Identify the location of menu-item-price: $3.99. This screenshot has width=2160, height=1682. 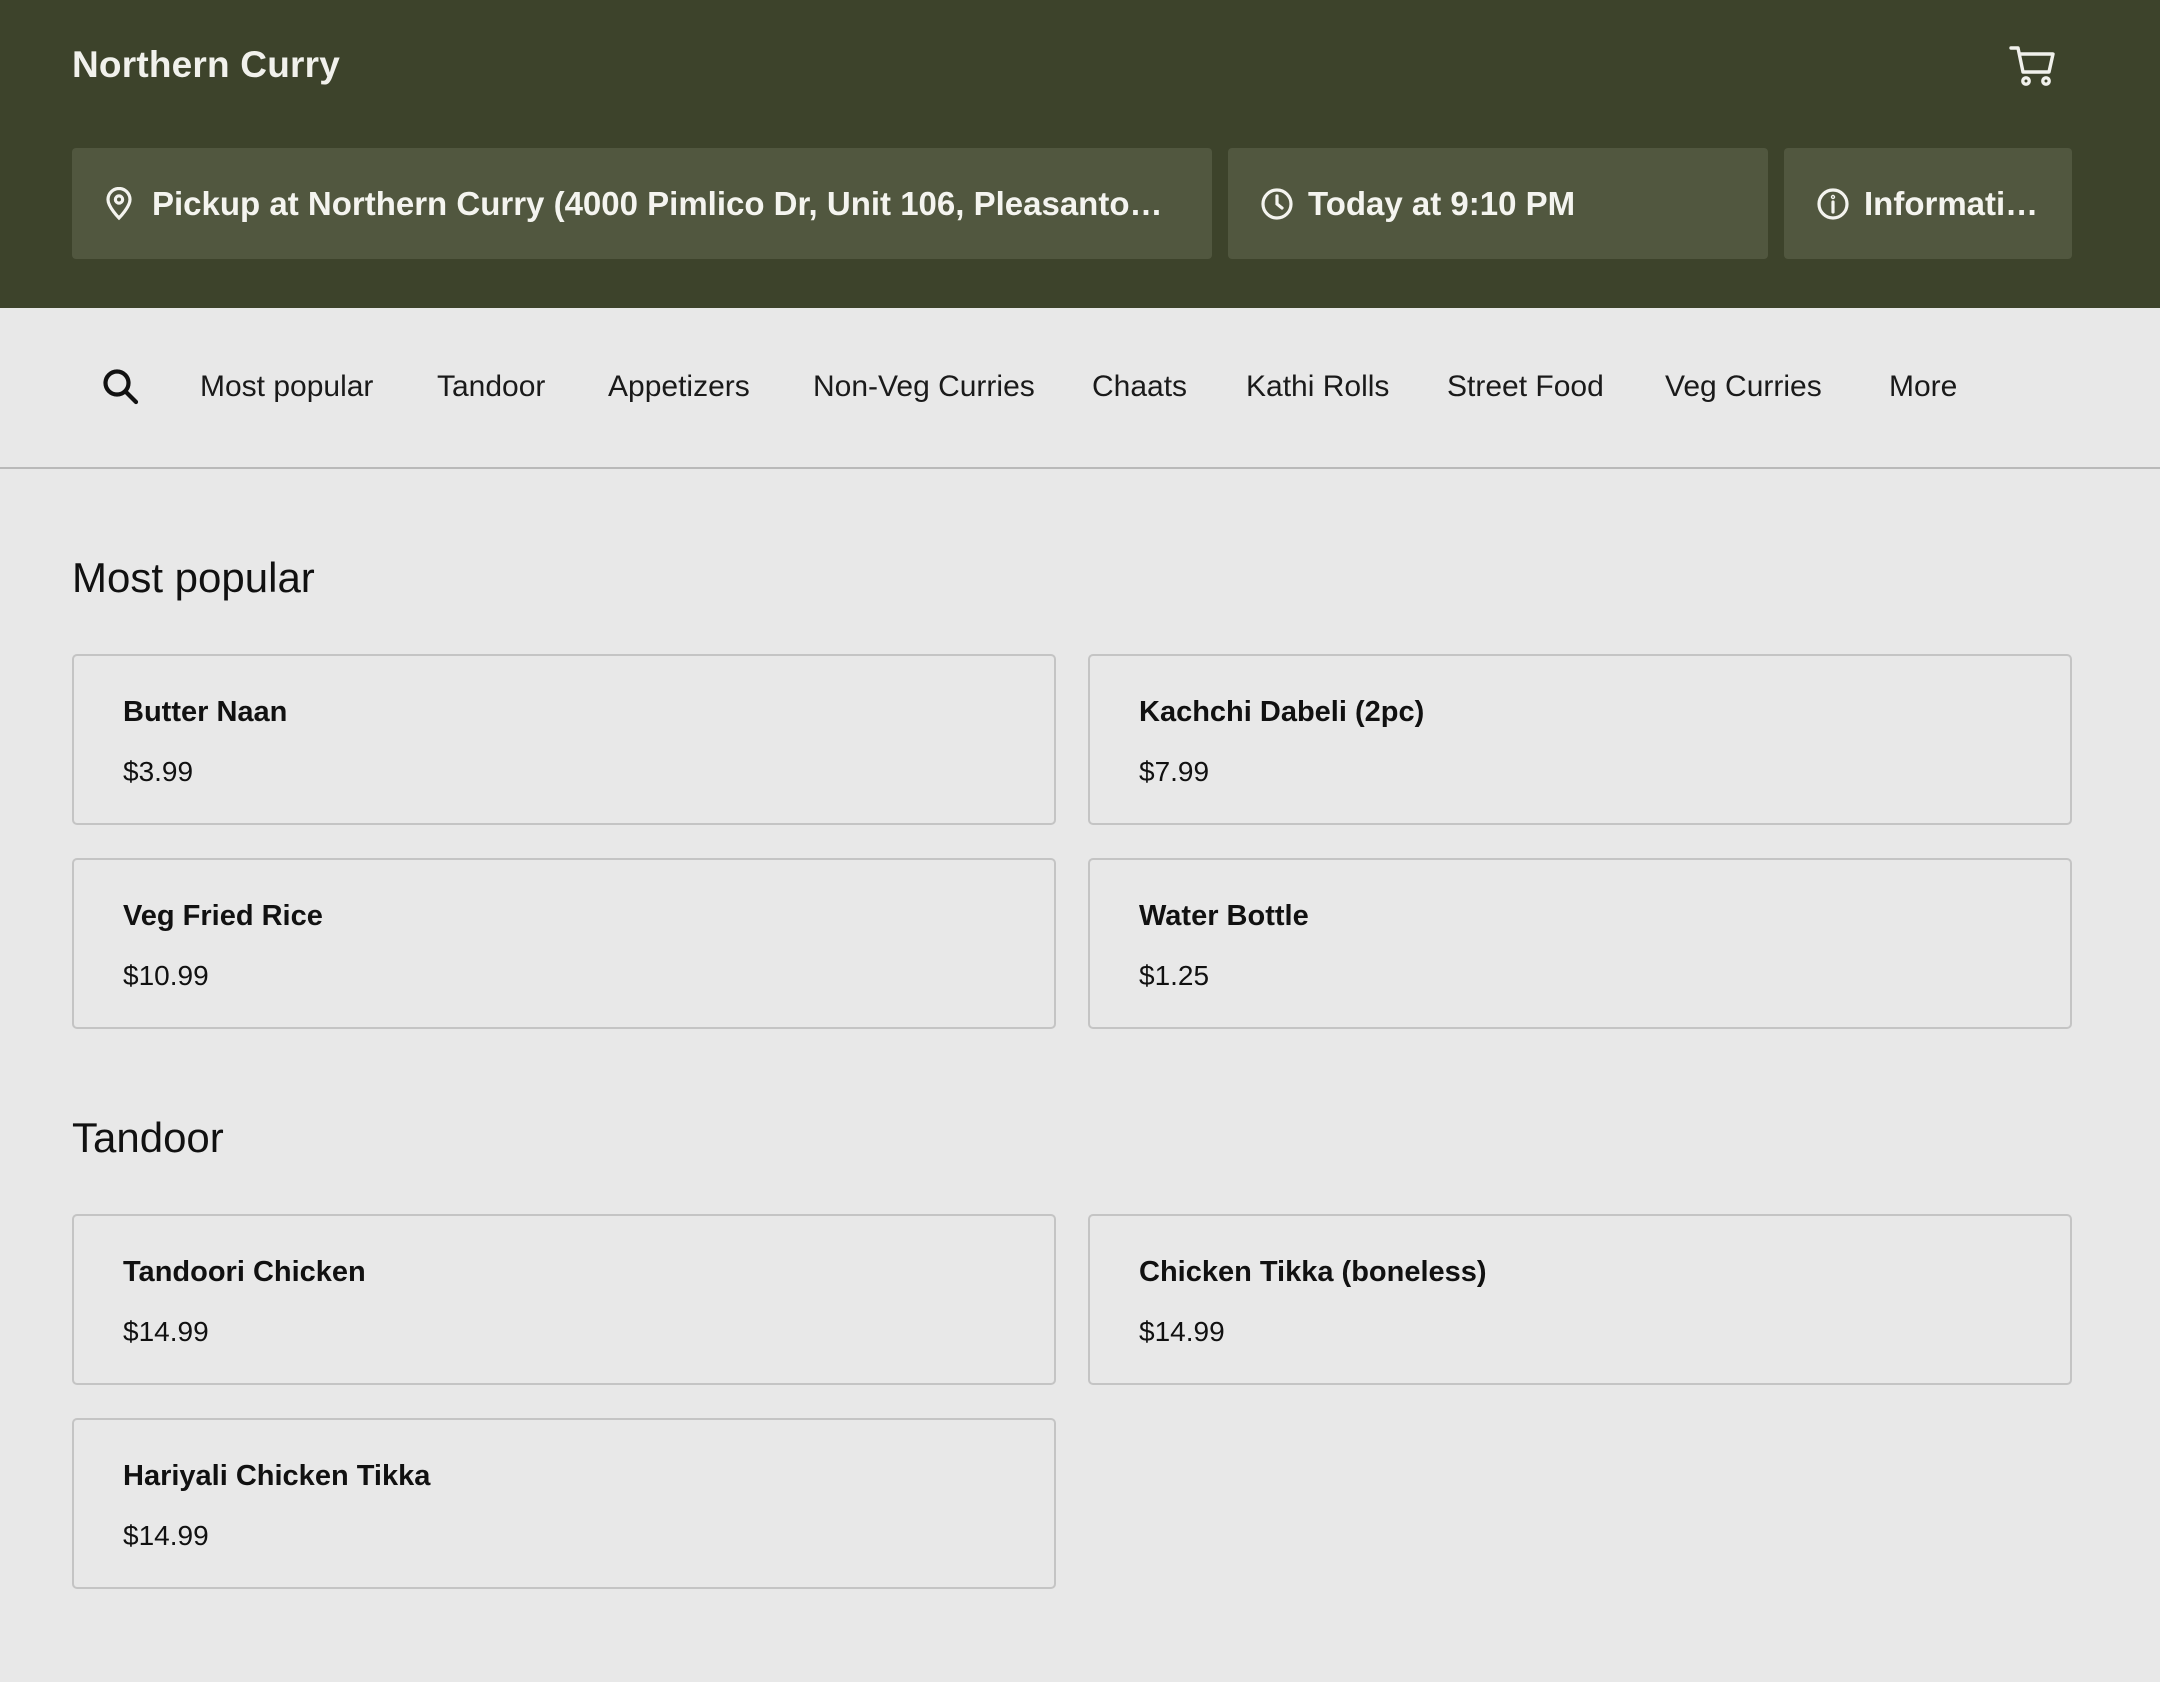
(158, 771).